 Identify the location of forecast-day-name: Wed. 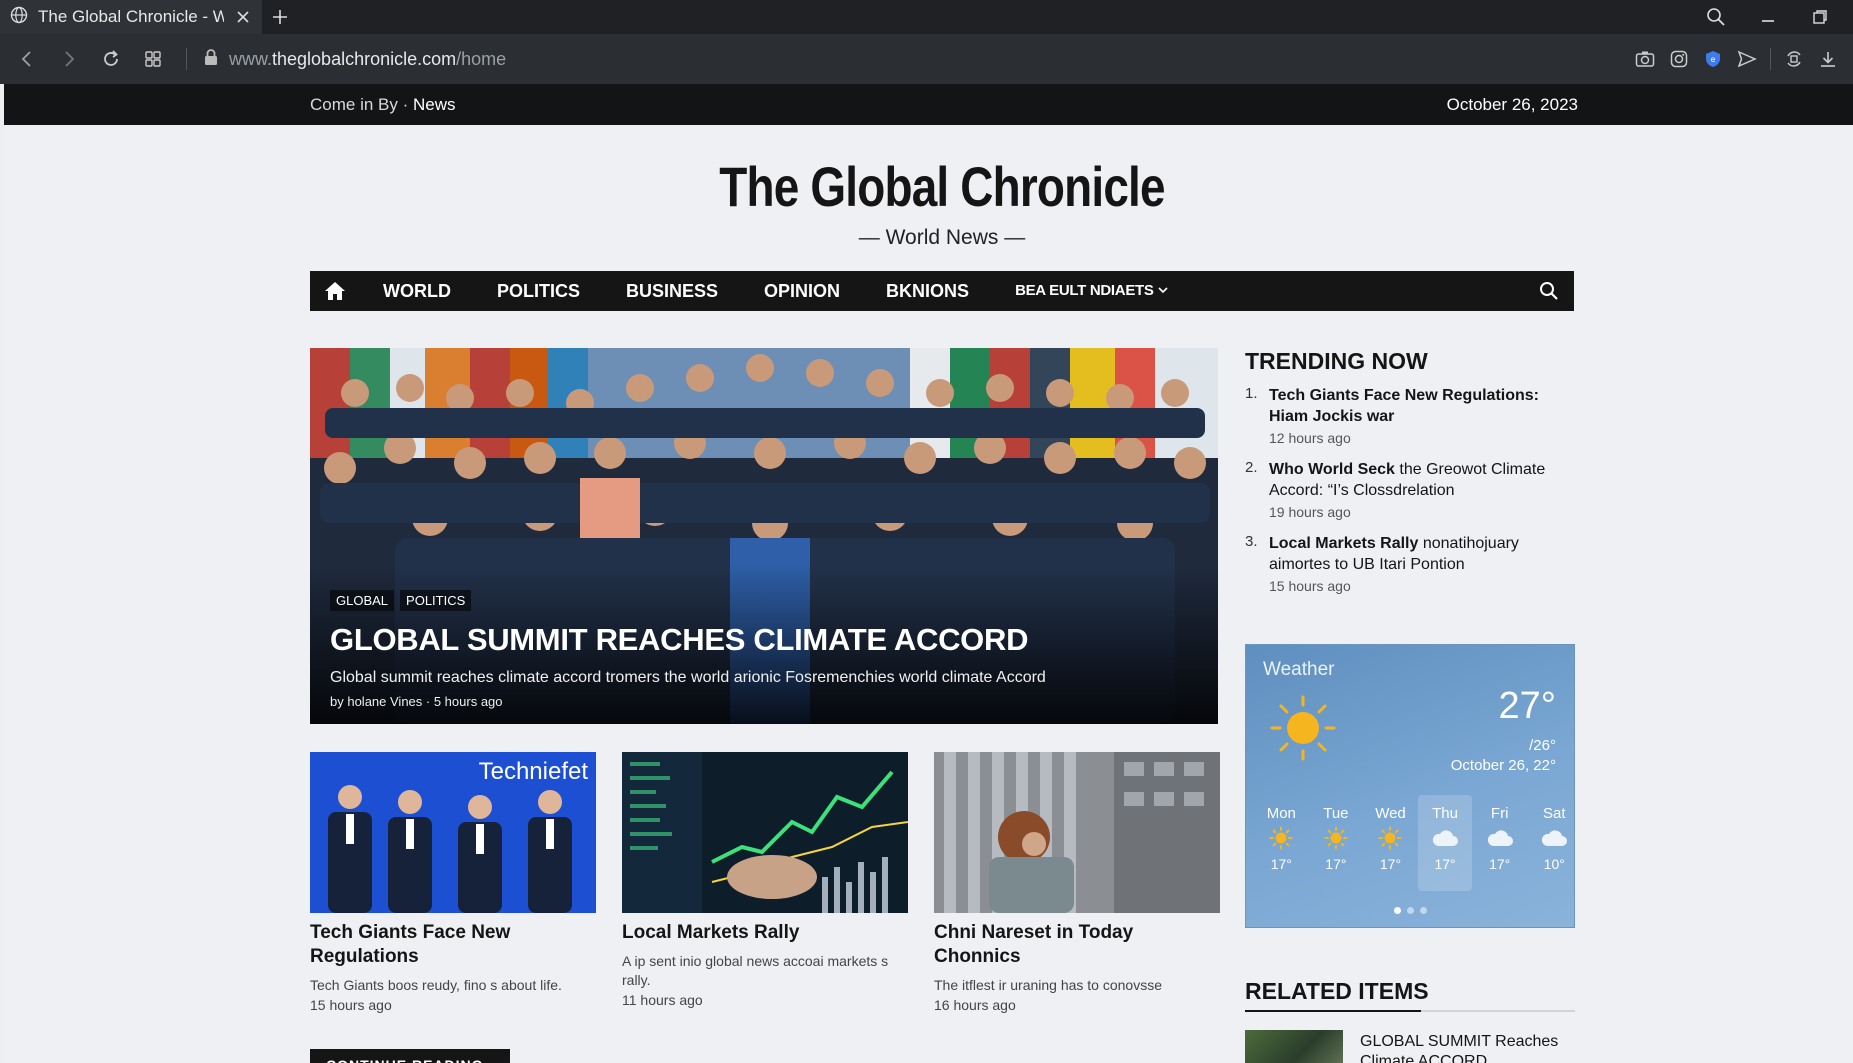
(1390, 813).